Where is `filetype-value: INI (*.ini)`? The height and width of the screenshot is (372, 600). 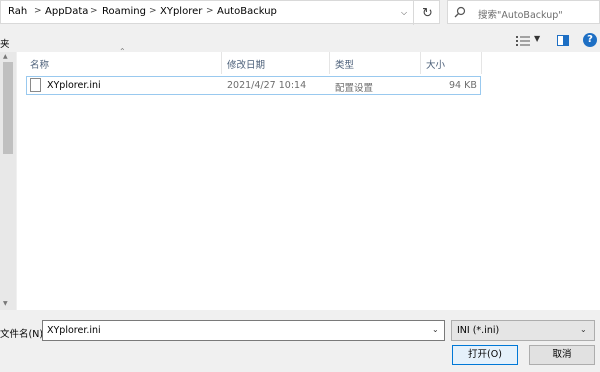 filetype-value: INI (*.ini) is located at coordinates (478, 330).